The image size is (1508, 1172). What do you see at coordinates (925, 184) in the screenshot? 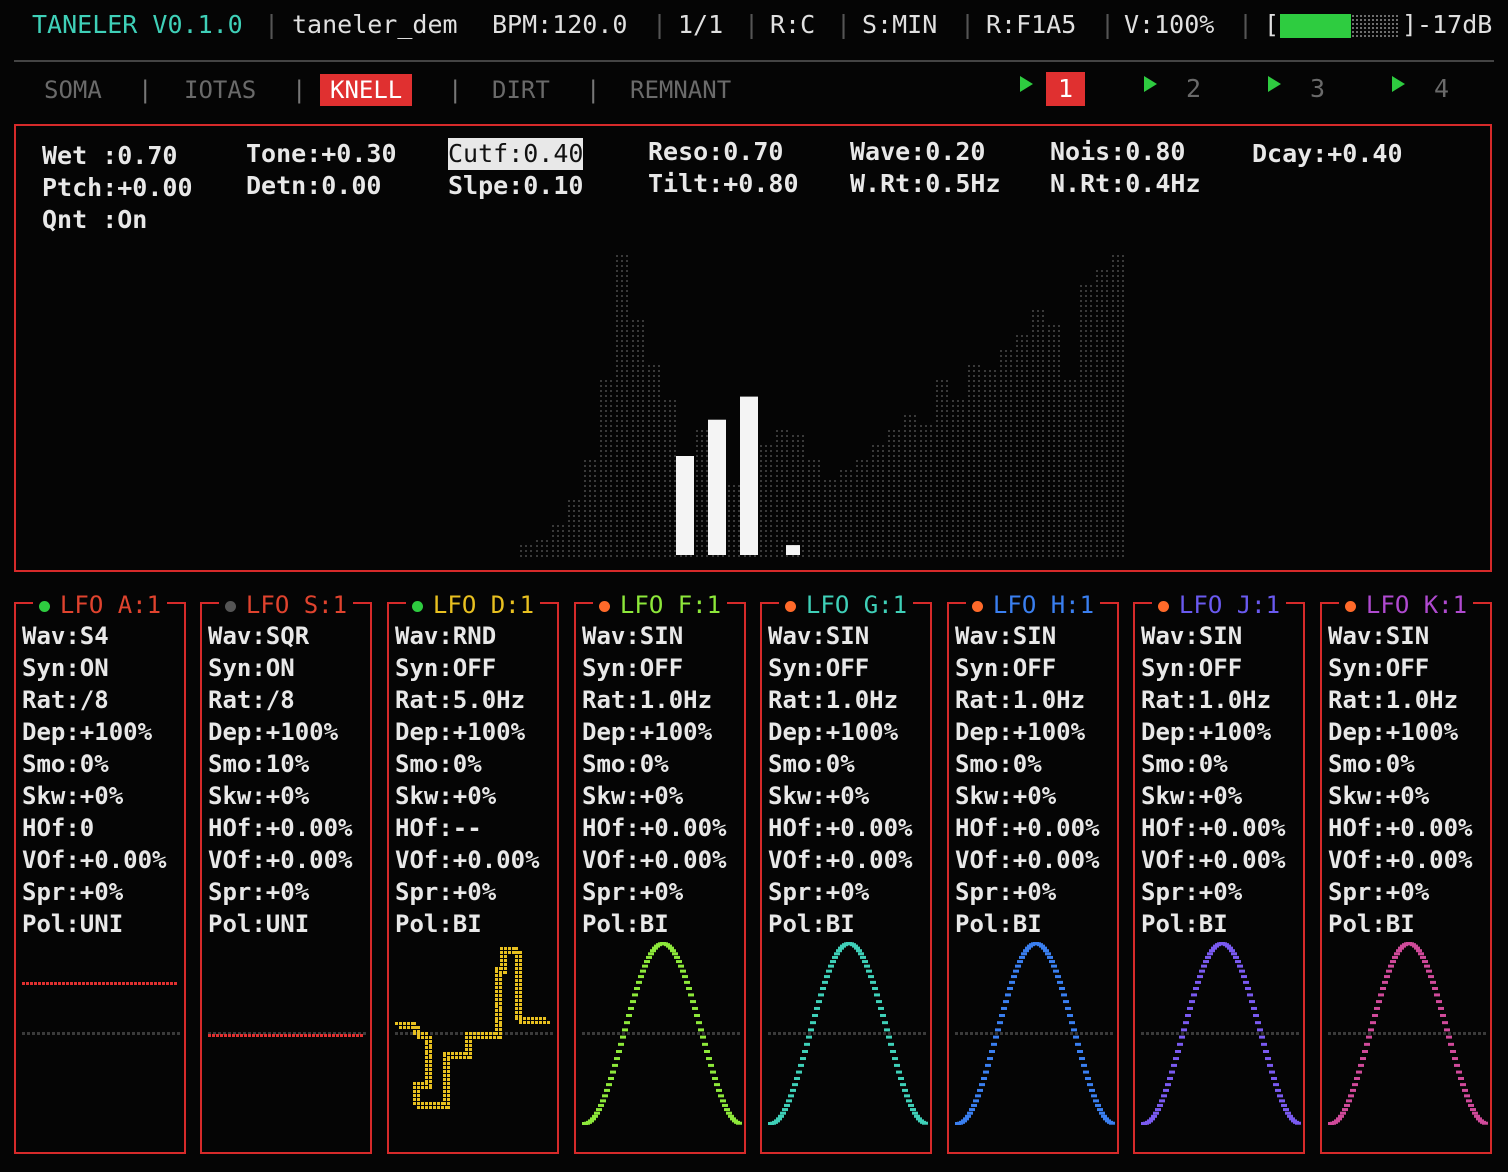
I see `param-wave-rate: W.Rt:0.5Hz` at bounding box center [925, 184].